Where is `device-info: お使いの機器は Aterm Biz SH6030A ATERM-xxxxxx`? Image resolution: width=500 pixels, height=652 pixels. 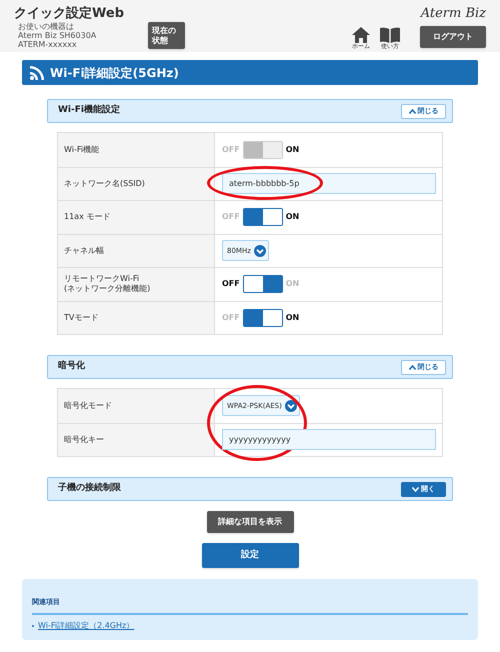 device-info: お使いの機器は Aterm Biz SH6030A ATERM-xxxxxx is located at coordinates (57, 35).